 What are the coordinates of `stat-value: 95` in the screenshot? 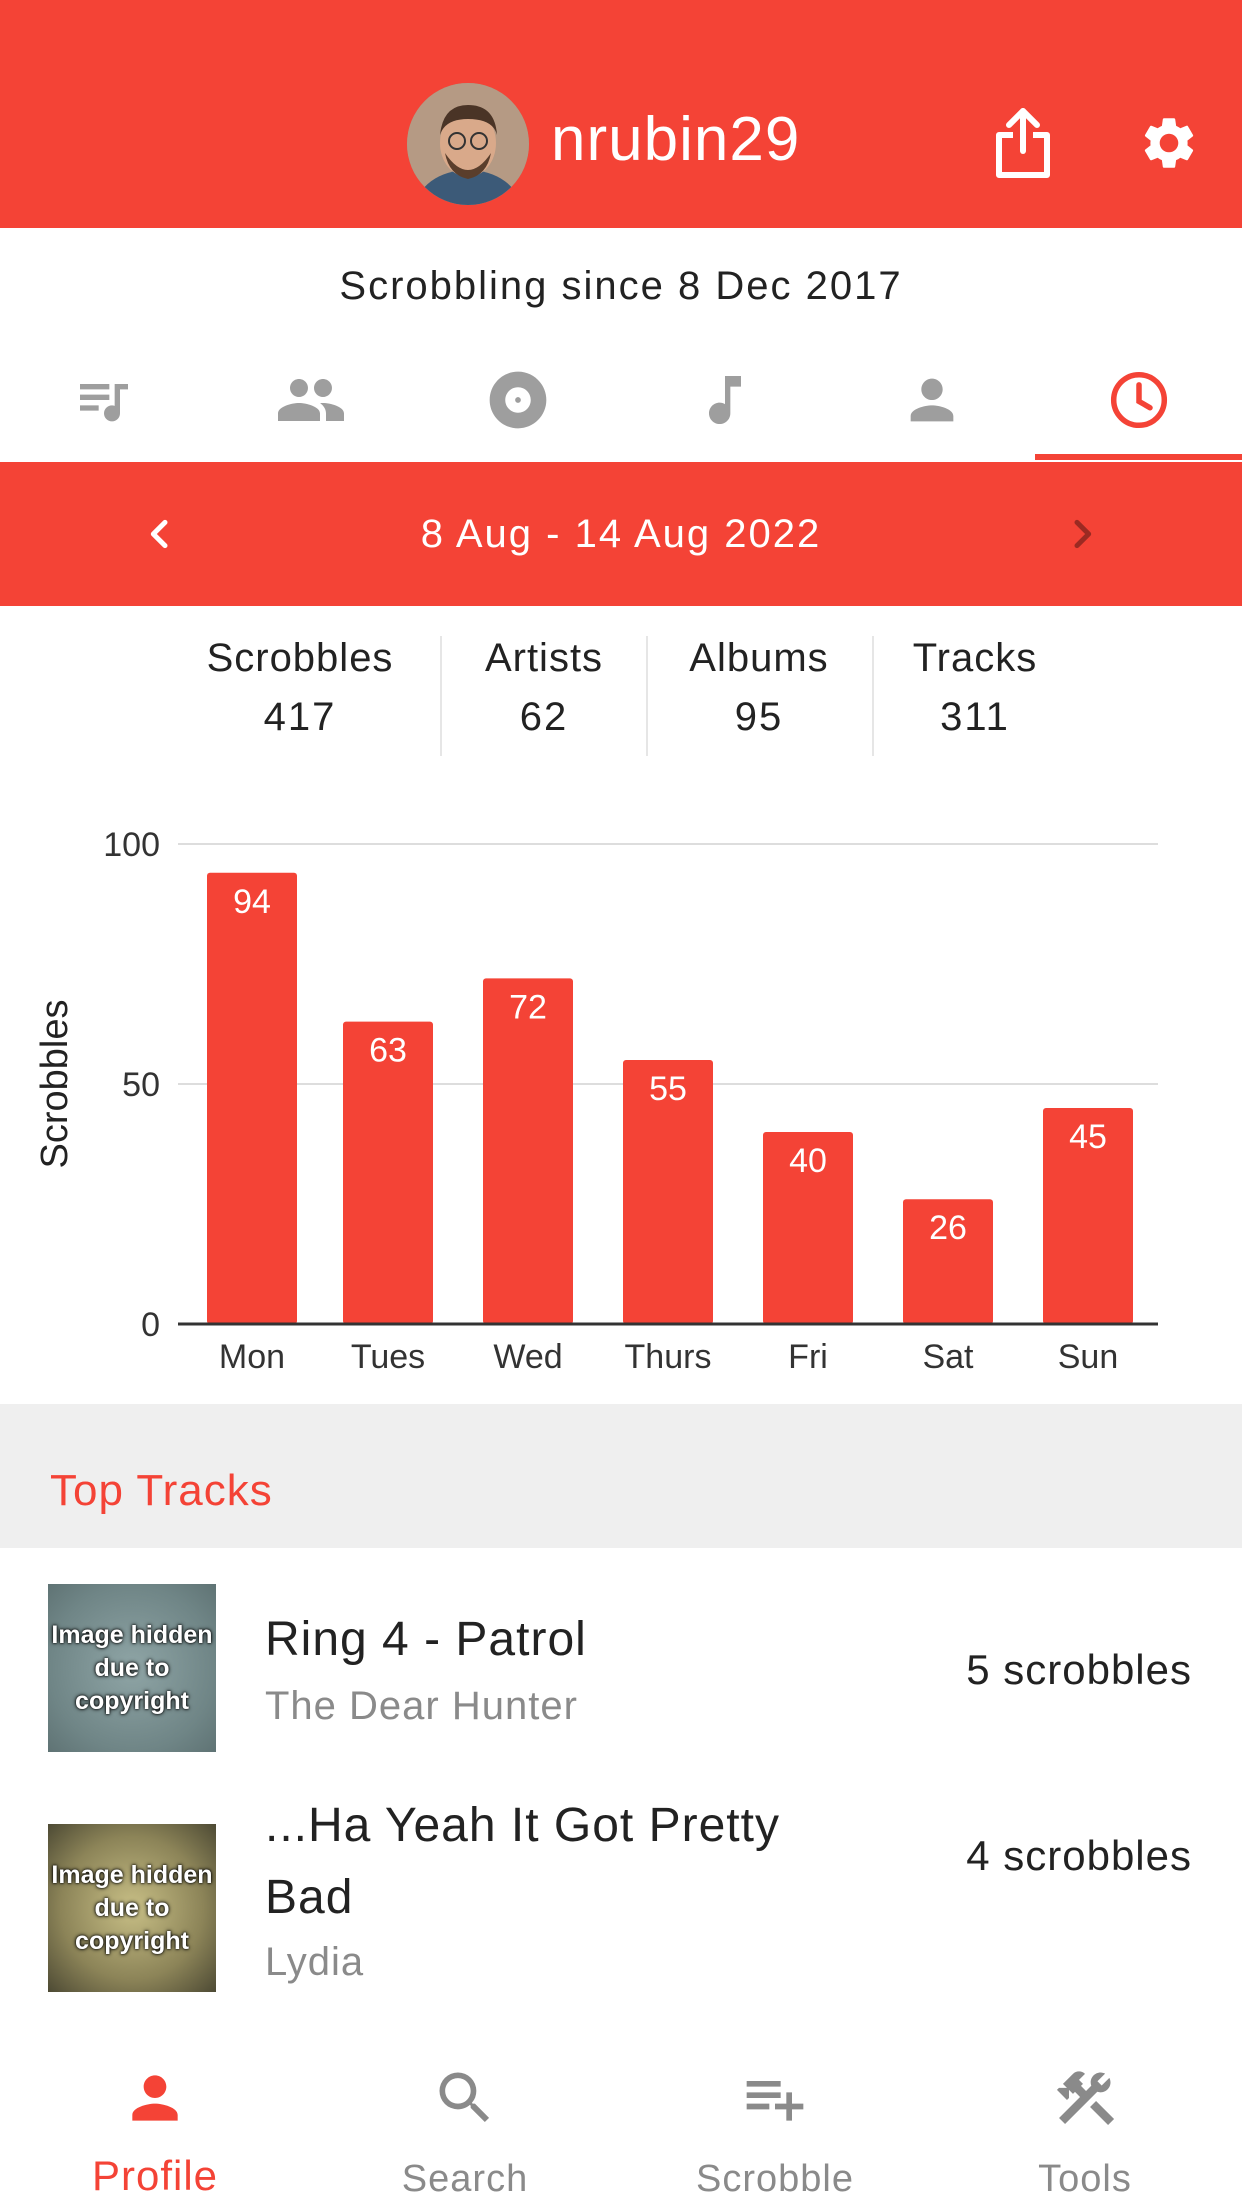 It's located at (759, 717).